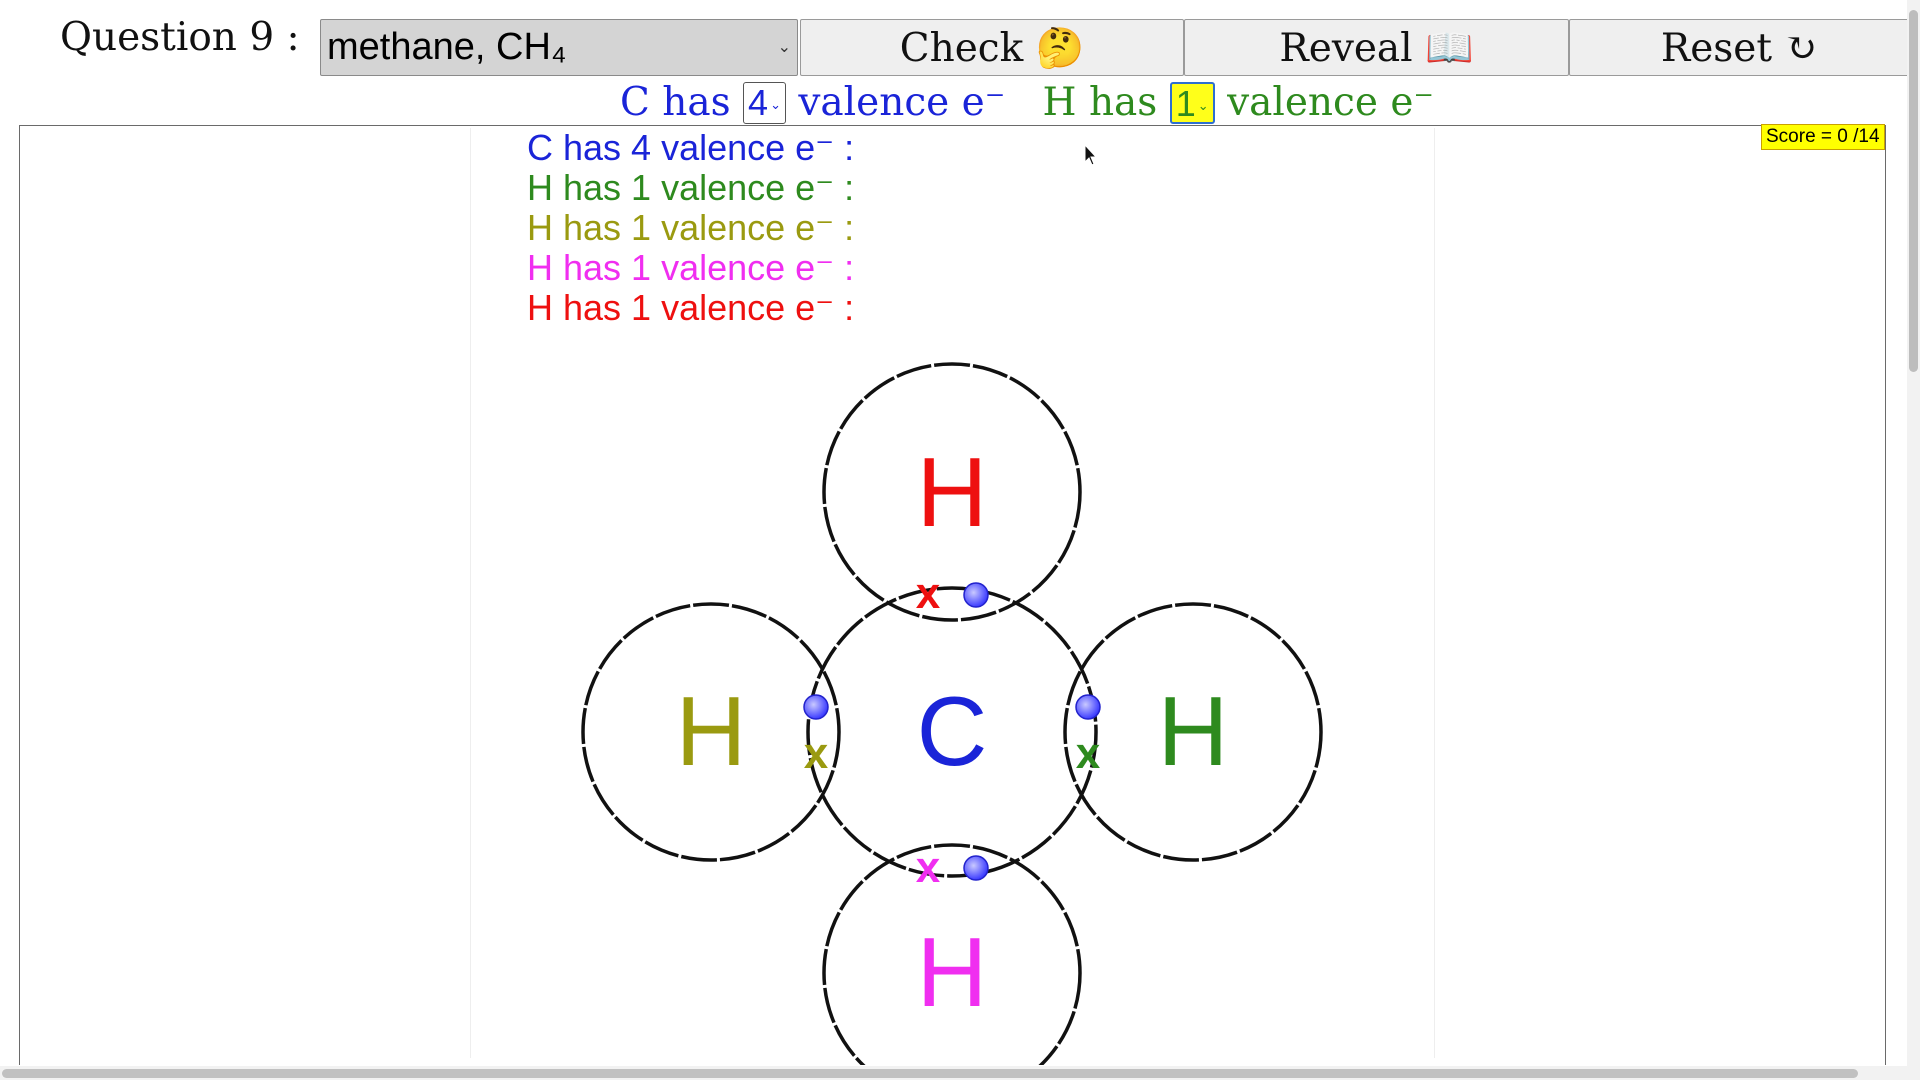  I want to click on electron-cross-bottom: x, so click(928, 867).